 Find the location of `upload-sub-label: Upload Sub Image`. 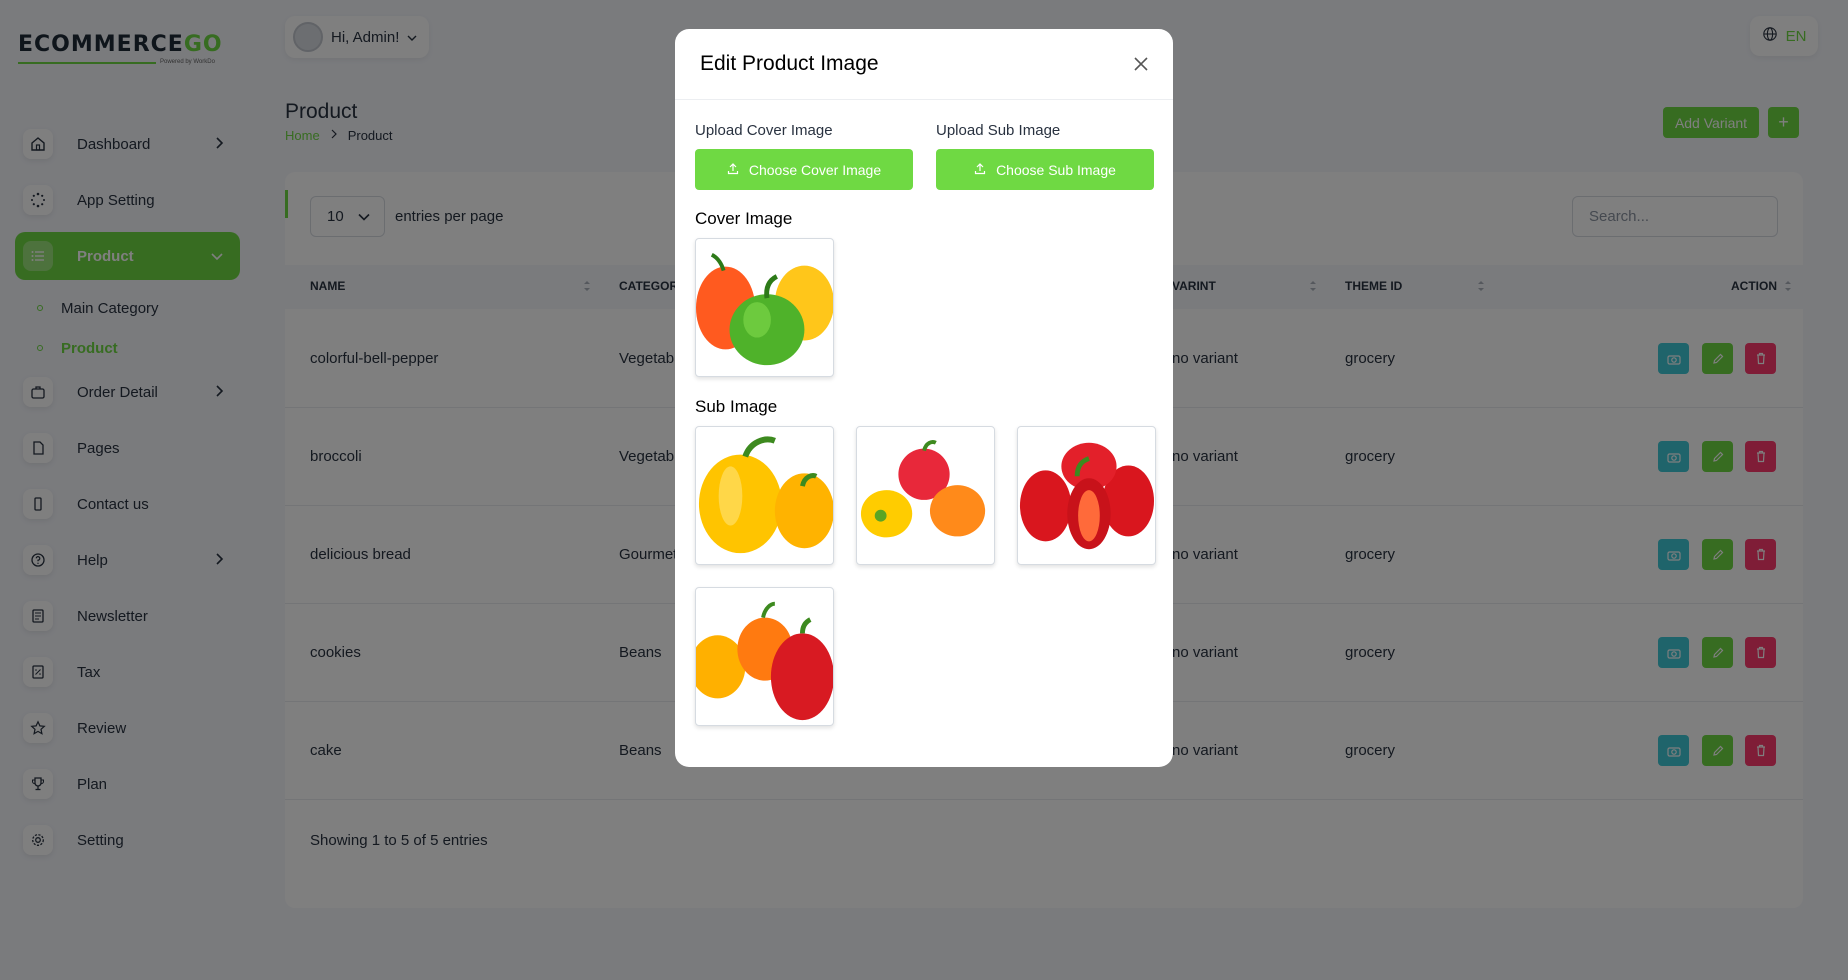

upload-sub-label: Upload Sub Image is located at coordinates (998, 130).